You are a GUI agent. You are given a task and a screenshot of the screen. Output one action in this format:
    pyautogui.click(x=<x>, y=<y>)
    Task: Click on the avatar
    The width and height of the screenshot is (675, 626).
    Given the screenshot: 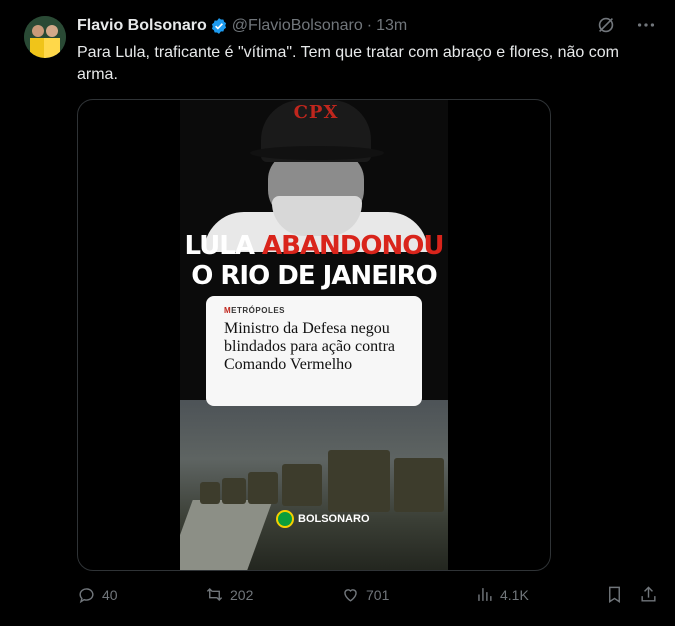 What is the action you would take?
    pyautogui.click(x=45, y=37)
    